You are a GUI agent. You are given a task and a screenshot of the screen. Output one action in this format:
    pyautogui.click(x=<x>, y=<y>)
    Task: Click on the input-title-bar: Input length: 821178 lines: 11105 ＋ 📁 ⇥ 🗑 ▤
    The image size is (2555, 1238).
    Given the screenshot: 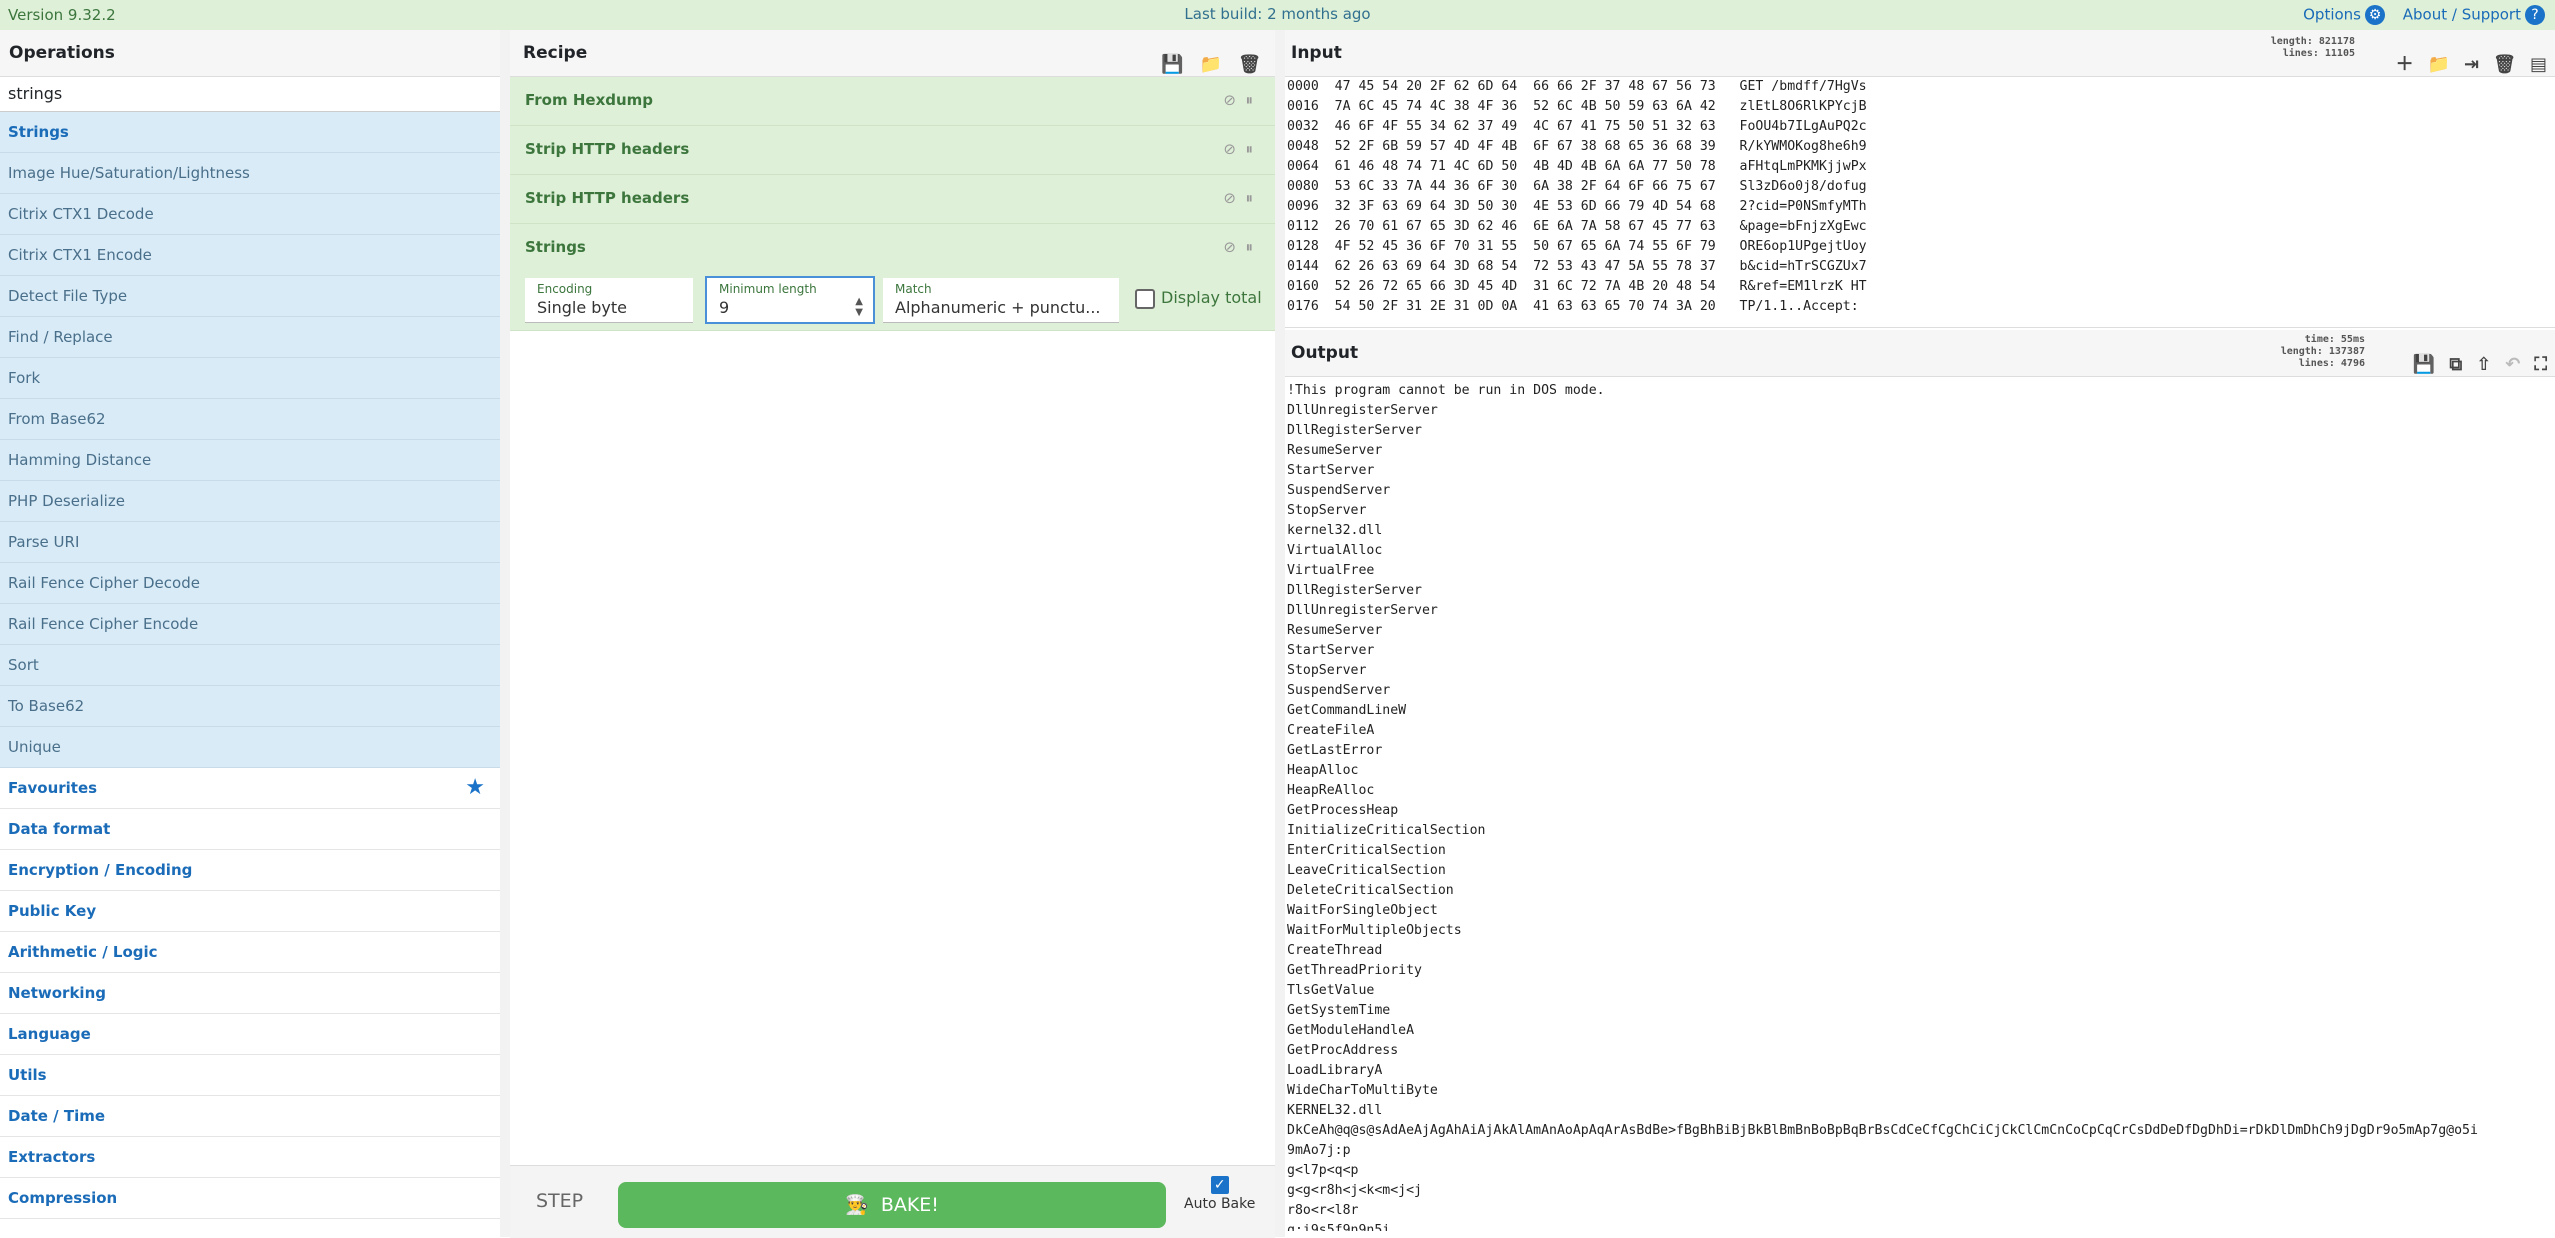 What is the action you would take?
    pyautogui.click(x=1920, y=53)
    